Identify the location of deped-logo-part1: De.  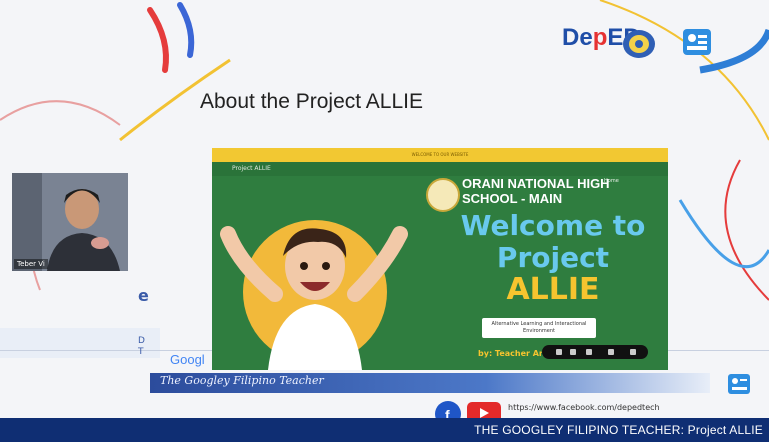
(577, 37).